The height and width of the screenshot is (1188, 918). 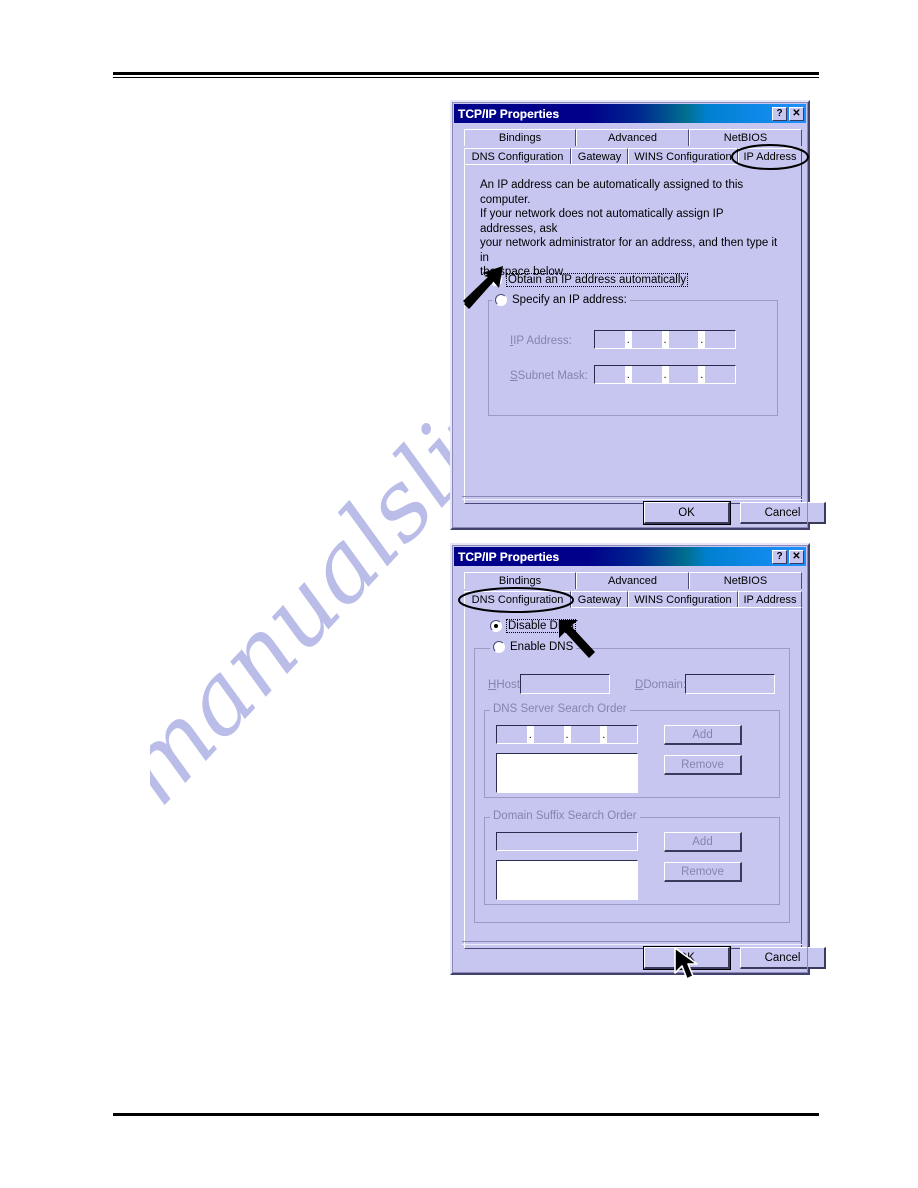 I want to click on host-label: HHost:, so click(x=506, y=685).